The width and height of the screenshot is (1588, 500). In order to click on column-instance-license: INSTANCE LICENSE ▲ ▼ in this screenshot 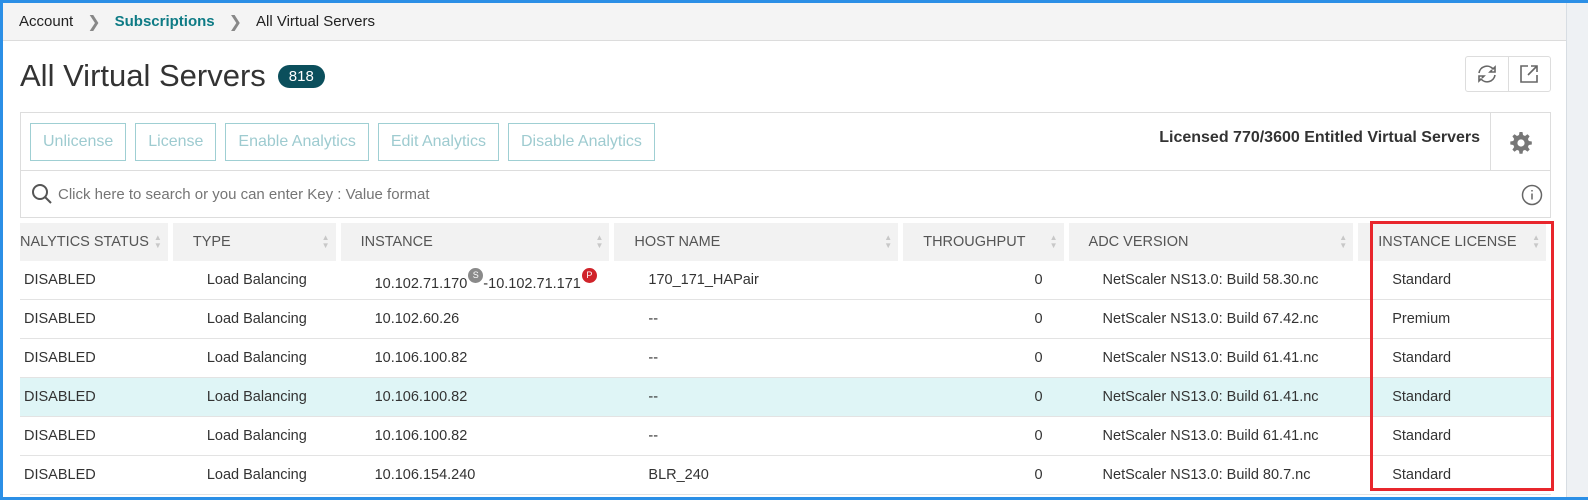, I will do `click(1454, 242)`.